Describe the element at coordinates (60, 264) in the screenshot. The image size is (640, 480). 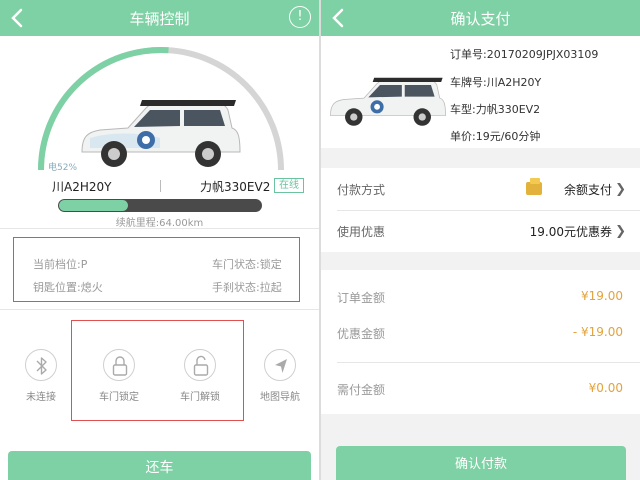
I see `gear-status: 当前档位:P` at that location.